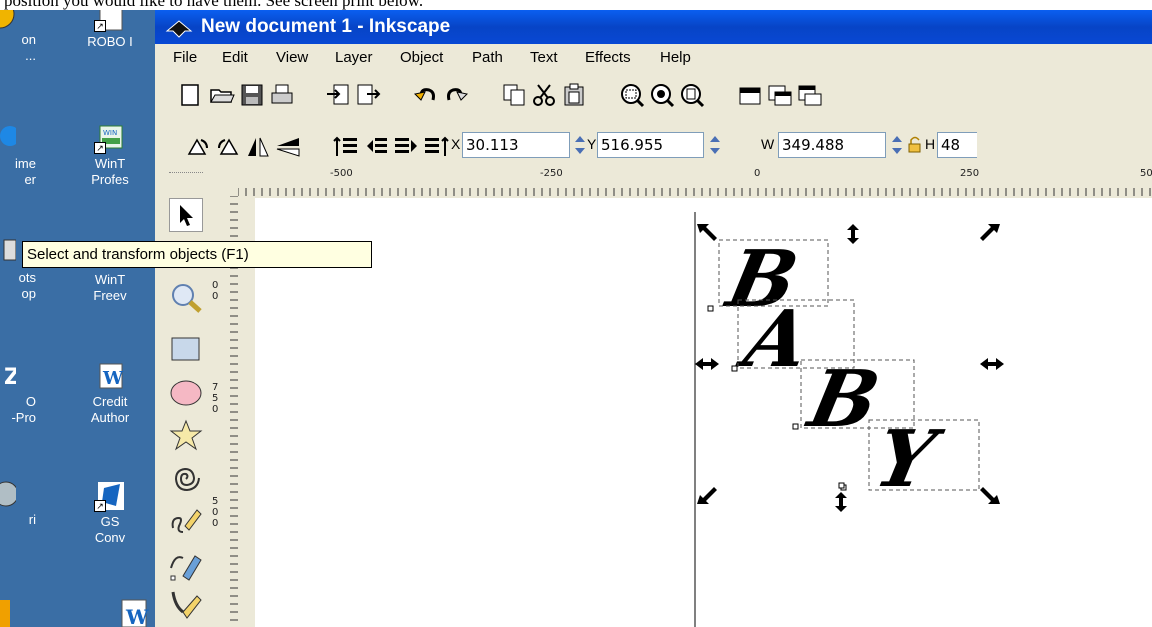  I want to click on duplicate-icon, so click(750, 95).